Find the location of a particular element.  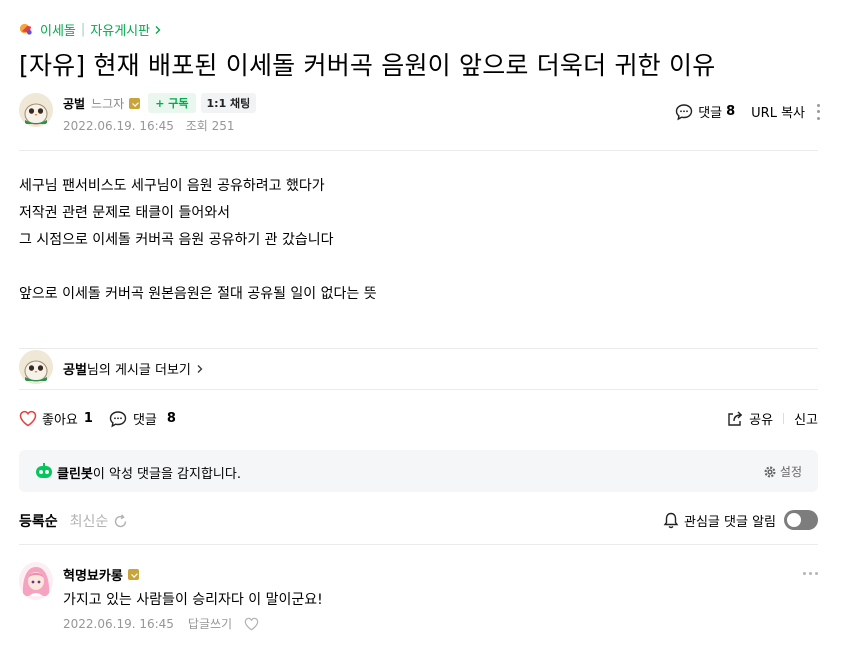

subscribe-button: + 구독 is located at coordinates (172, 103).